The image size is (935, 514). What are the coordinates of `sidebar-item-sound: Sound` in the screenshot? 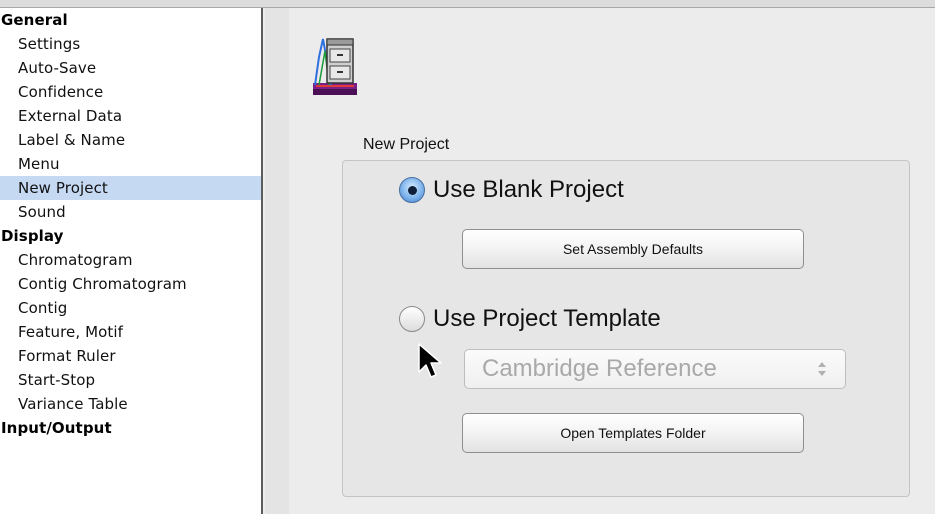 It's located at (130, 212).